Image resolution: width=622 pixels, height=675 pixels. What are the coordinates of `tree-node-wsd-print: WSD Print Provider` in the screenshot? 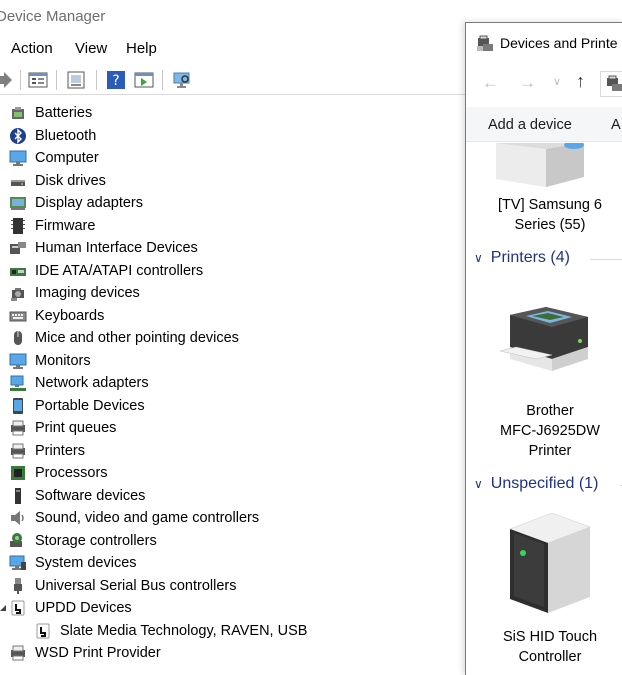 It's located at (85, 653).